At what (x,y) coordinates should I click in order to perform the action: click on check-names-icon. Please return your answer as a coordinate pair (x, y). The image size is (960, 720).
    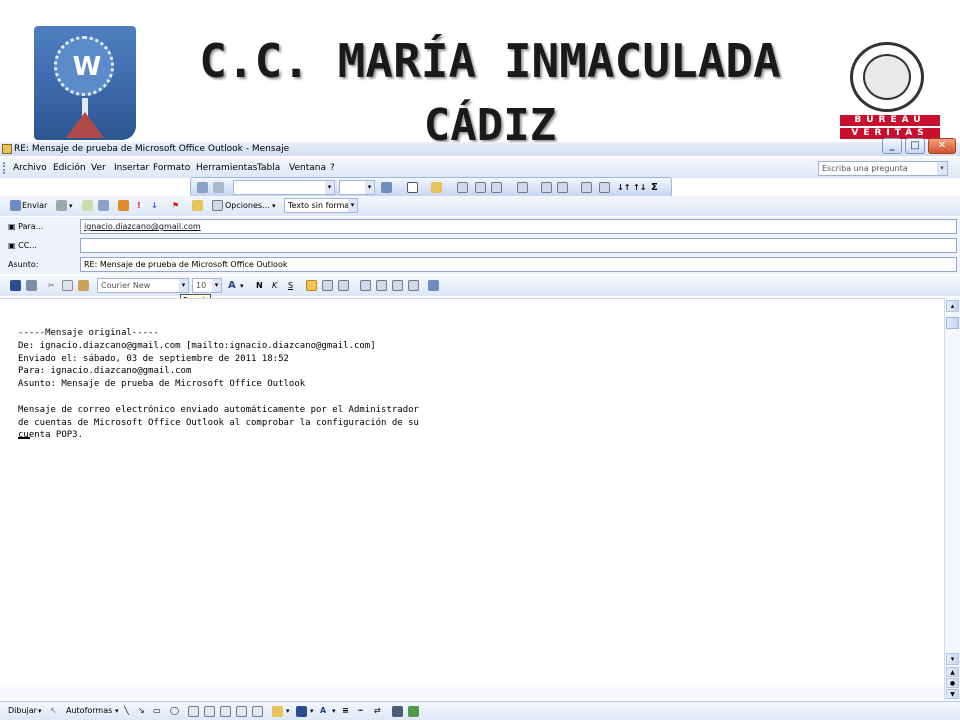
    Looking at the image, I should click on (103, 205).